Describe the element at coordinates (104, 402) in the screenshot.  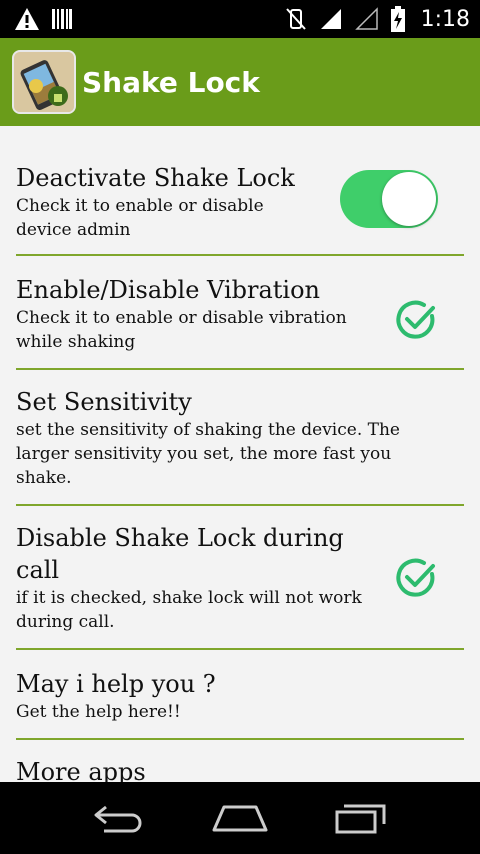
I see `setting-title: Set Sensitivity` at that location.